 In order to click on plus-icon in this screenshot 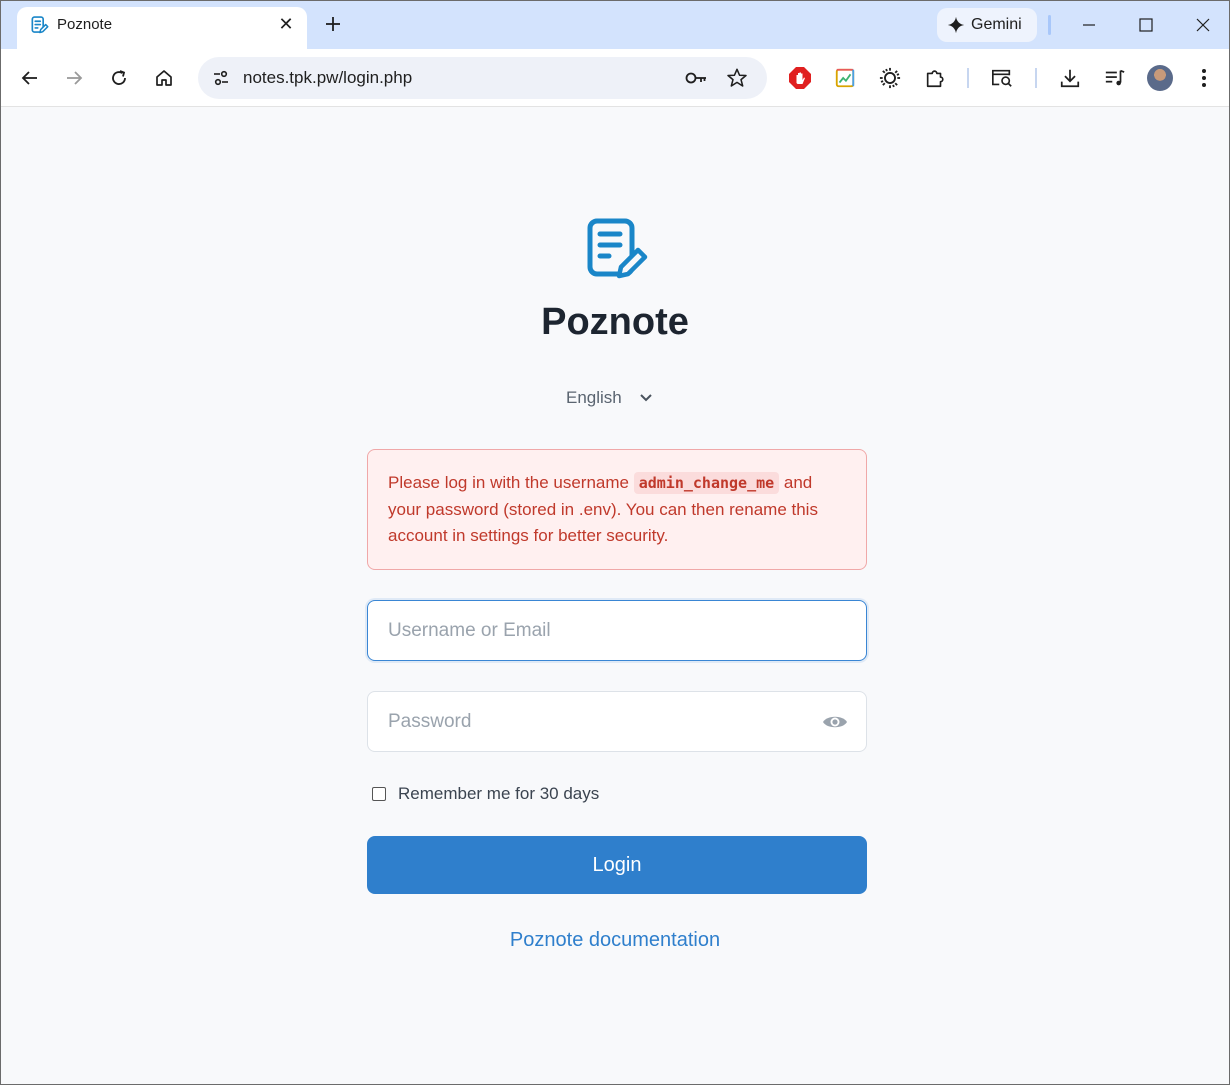, I will do `click(333, 24)`.